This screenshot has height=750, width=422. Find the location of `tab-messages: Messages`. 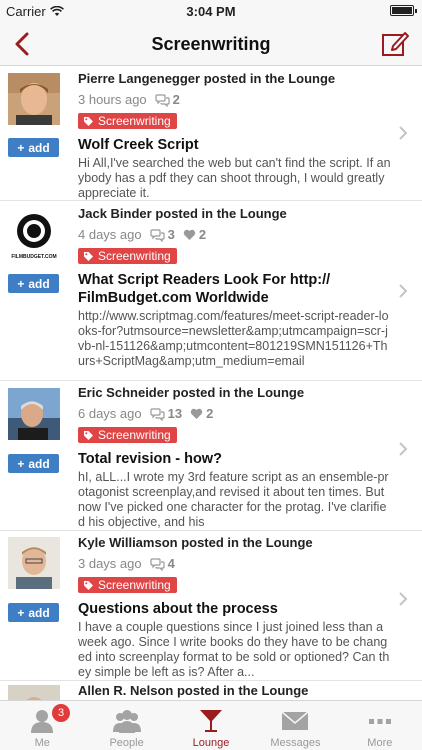

tab-messages: Messages is located at coordinates (295, 725).